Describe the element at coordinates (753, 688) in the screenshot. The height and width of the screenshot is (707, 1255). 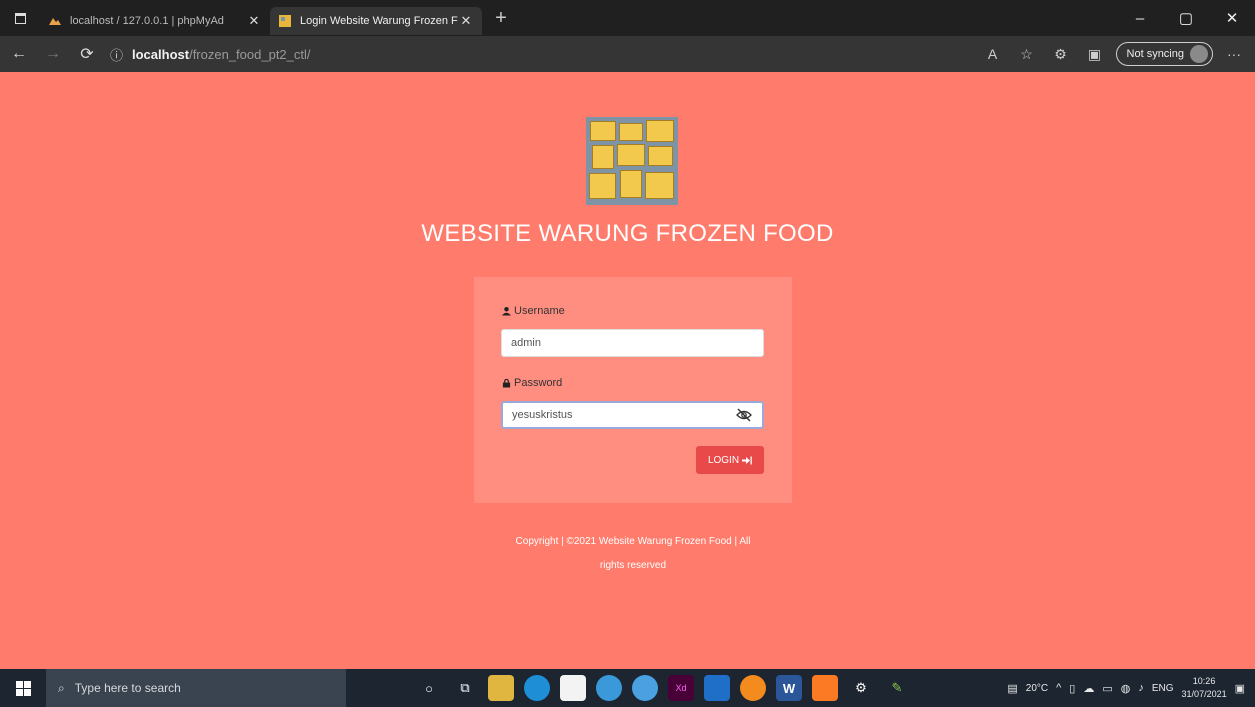
I see `firefox-icon` at that location.